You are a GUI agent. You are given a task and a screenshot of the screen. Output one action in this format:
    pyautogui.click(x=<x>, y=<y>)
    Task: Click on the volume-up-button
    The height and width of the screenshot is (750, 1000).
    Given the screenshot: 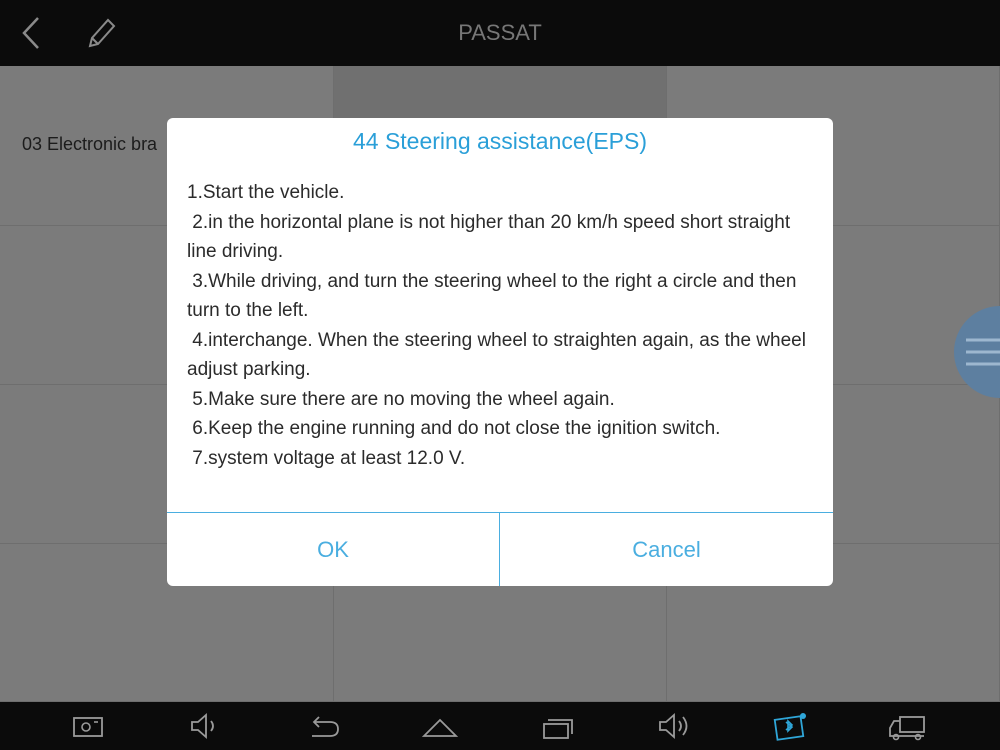 What is the action you would take?
    pyautogui.click(x=676, y=726)
    